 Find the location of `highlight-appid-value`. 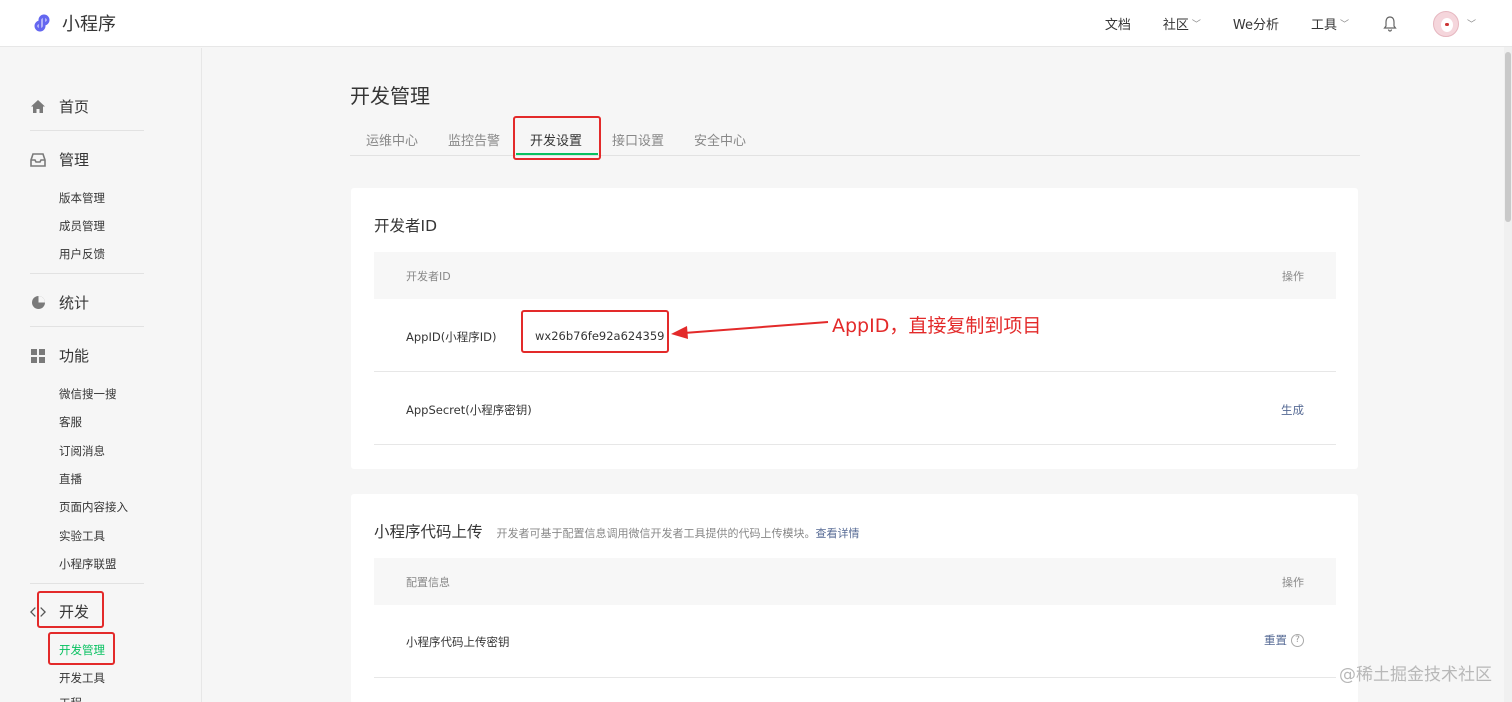

highlight-appid-value is located at coordinates (595, 331).